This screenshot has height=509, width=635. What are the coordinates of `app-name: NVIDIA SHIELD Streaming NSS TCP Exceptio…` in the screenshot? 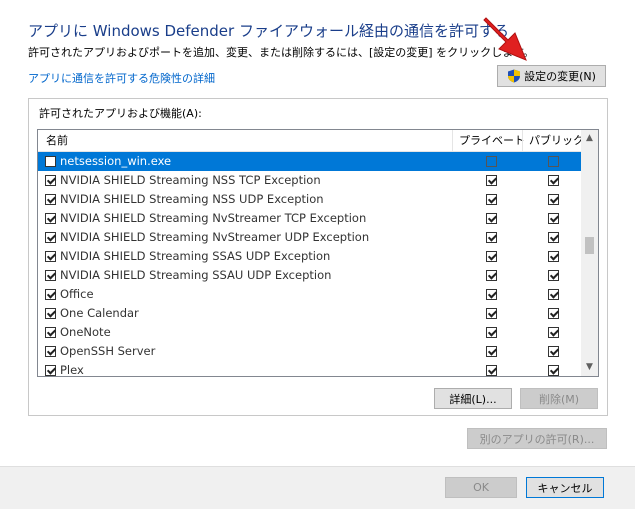 It's located at (190, 180).